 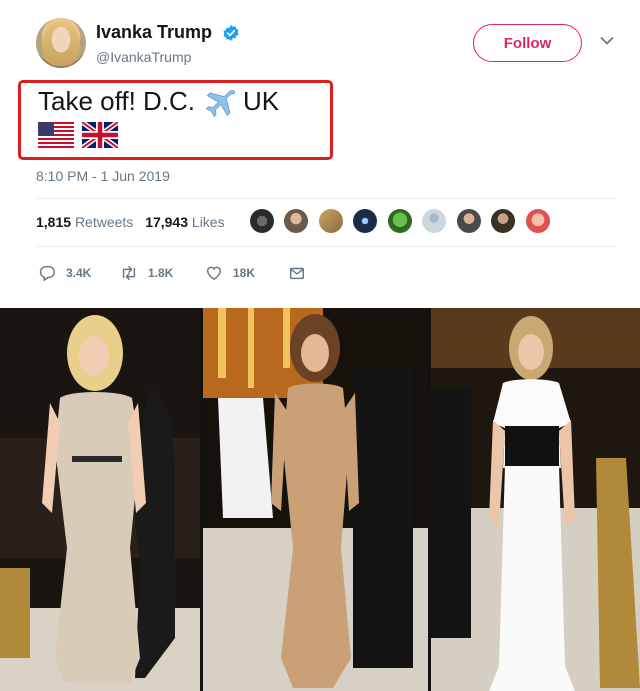 What do you see at coordinates (100, 135) in the screenshot?
I see `uk-flag-icon` at bounding box center [100, 135].